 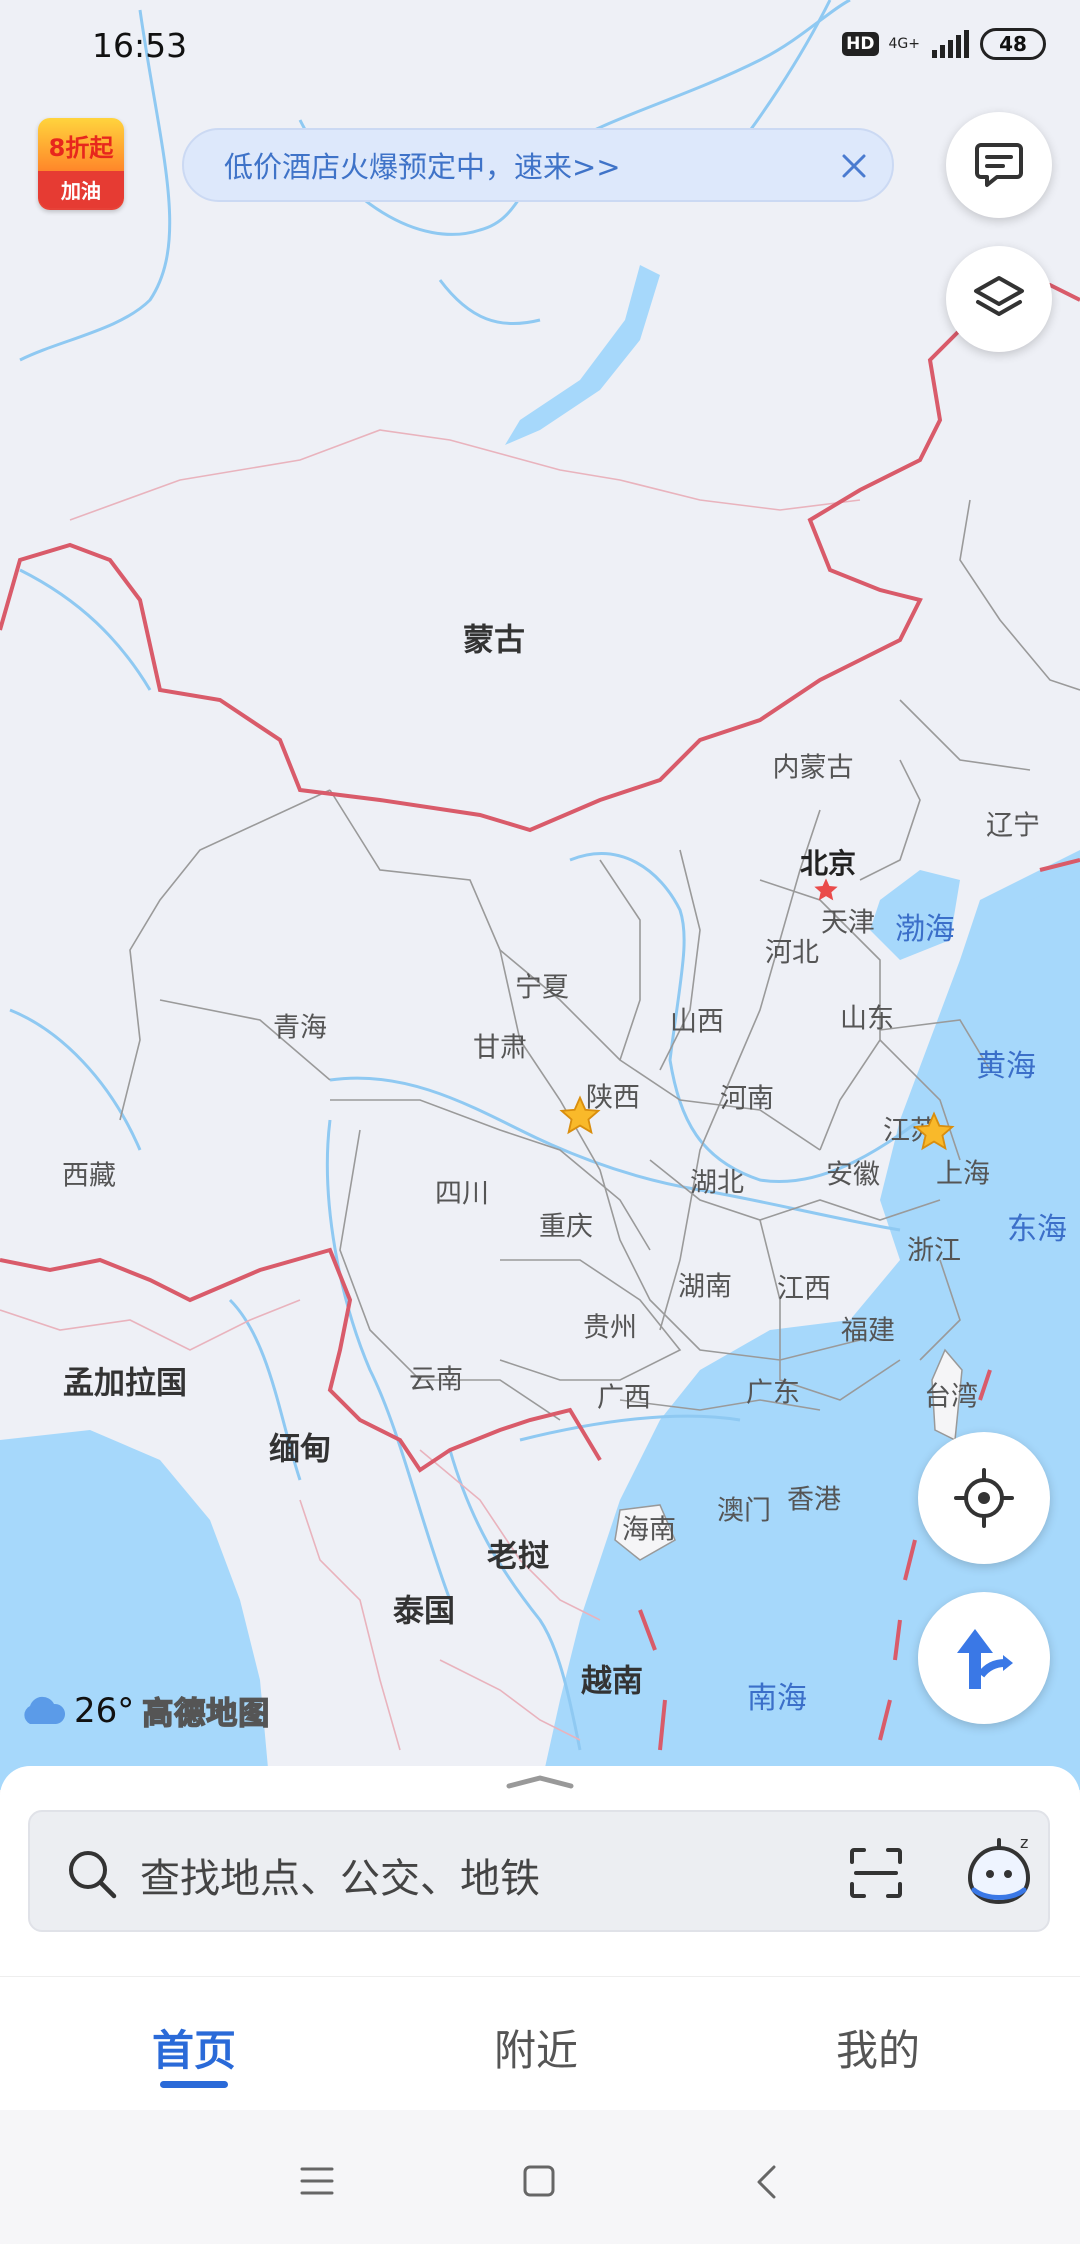 I want to click on map-label-province: 西藏, so click(x=89, y=1176).